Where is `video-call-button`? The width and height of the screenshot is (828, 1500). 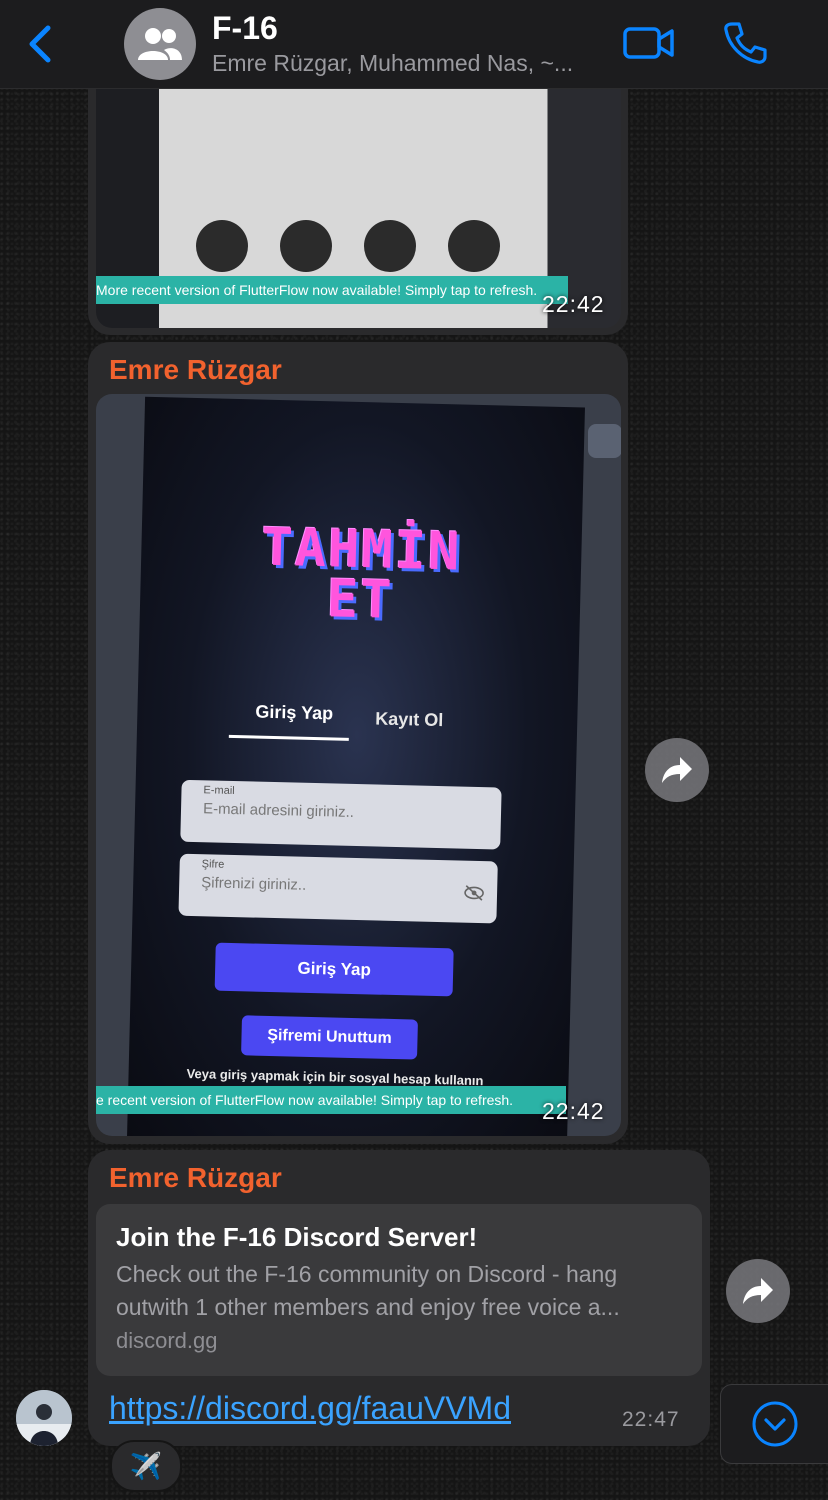 video-call-button is located at coordinates (649, 43).